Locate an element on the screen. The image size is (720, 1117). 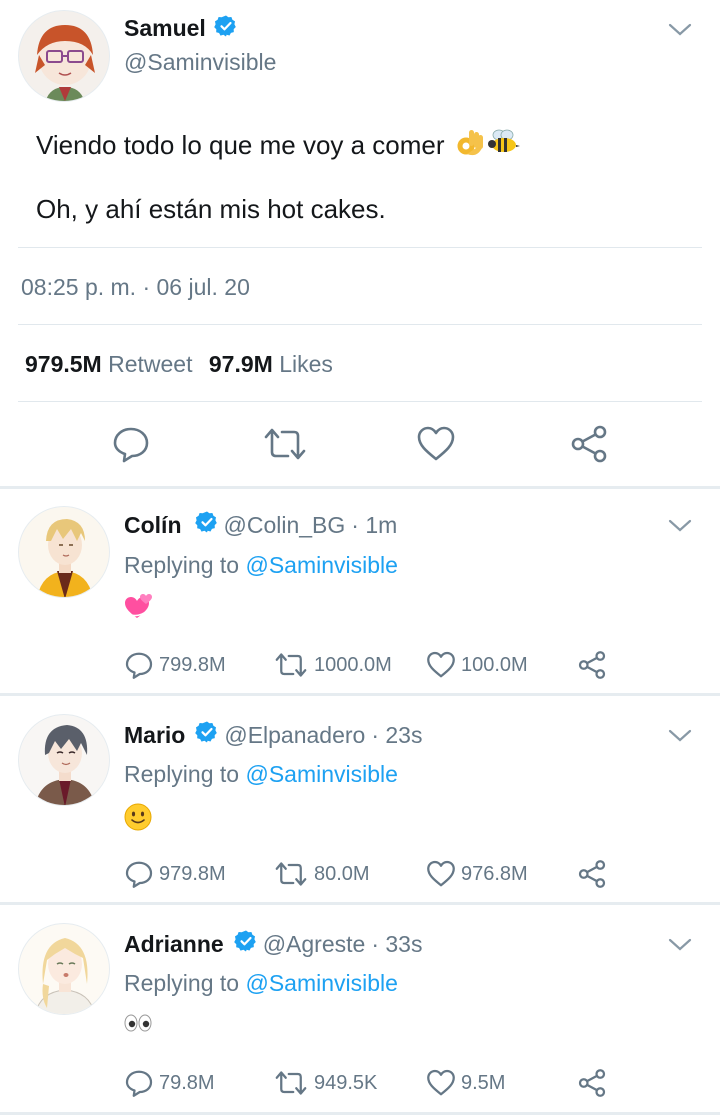
reply-count: 799.8M is located at coordinates (192, 664).